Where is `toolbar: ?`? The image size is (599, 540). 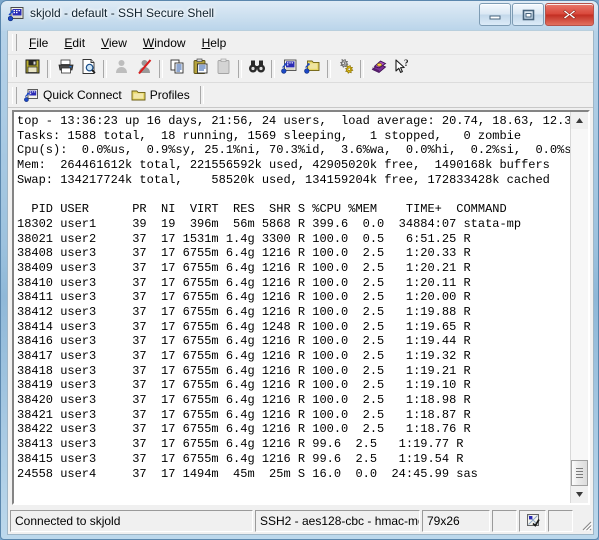 toolbar: ? is located at coordinates (300, 69).